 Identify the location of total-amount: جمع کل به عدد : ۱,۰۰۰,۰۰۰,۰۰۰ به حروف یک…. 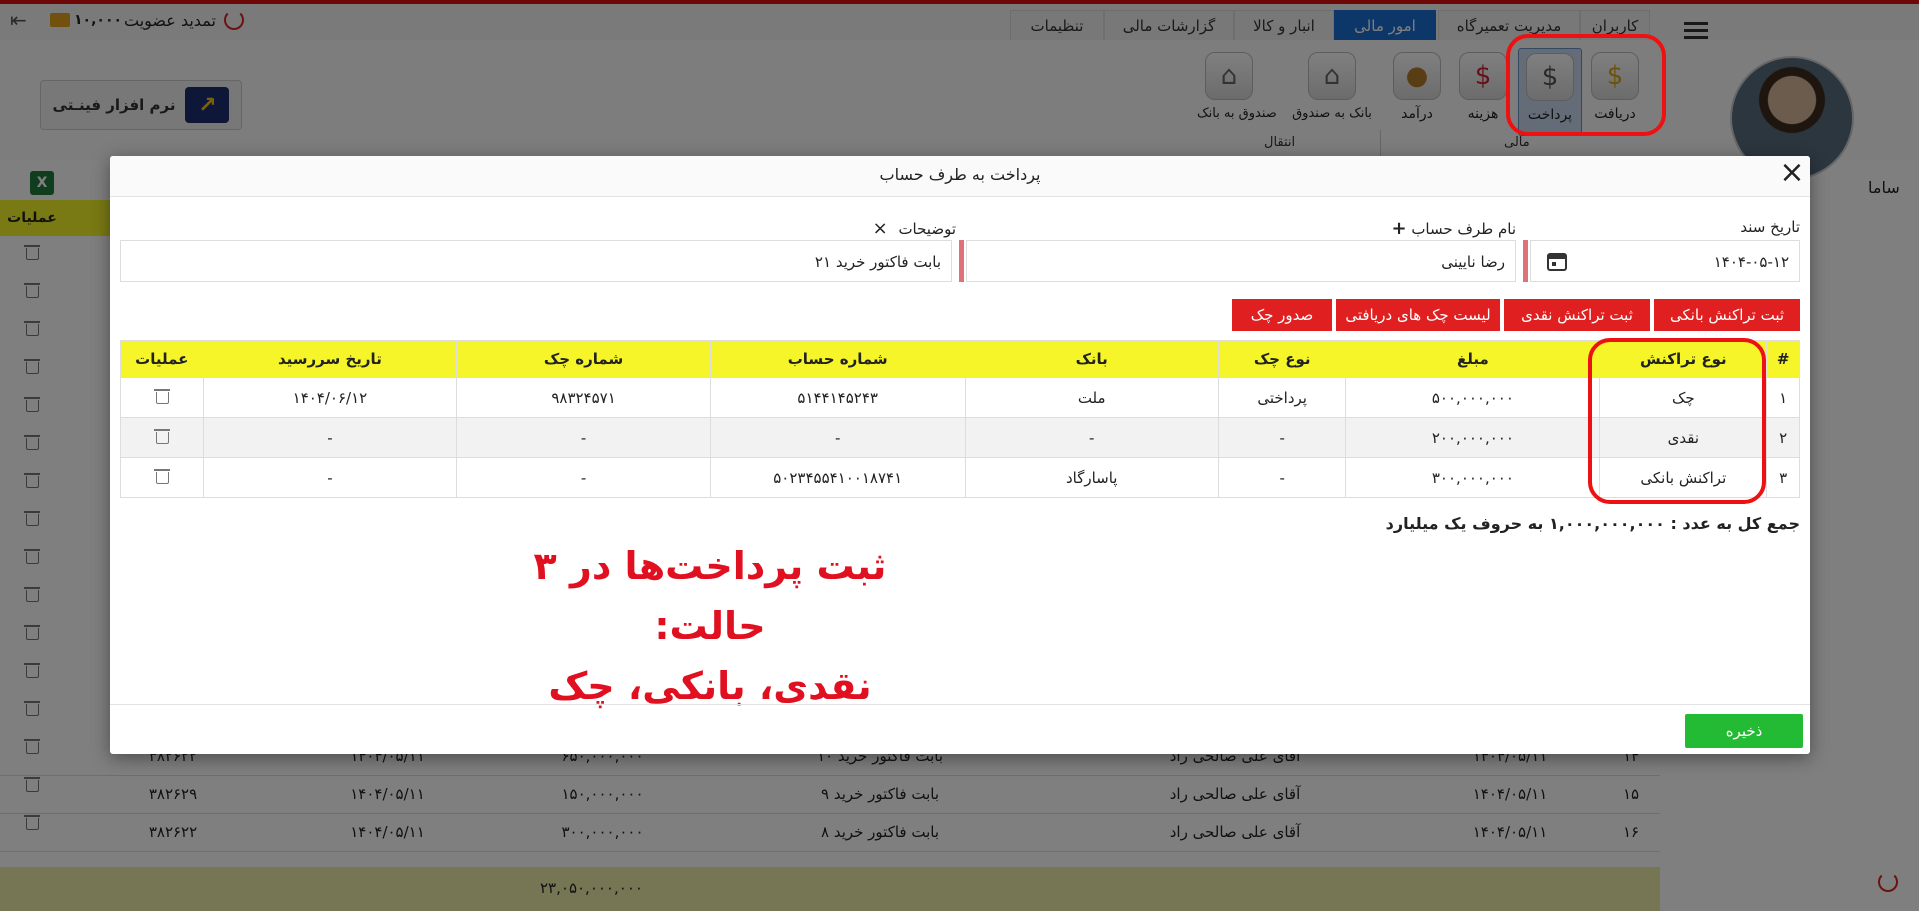
(1592, 523).